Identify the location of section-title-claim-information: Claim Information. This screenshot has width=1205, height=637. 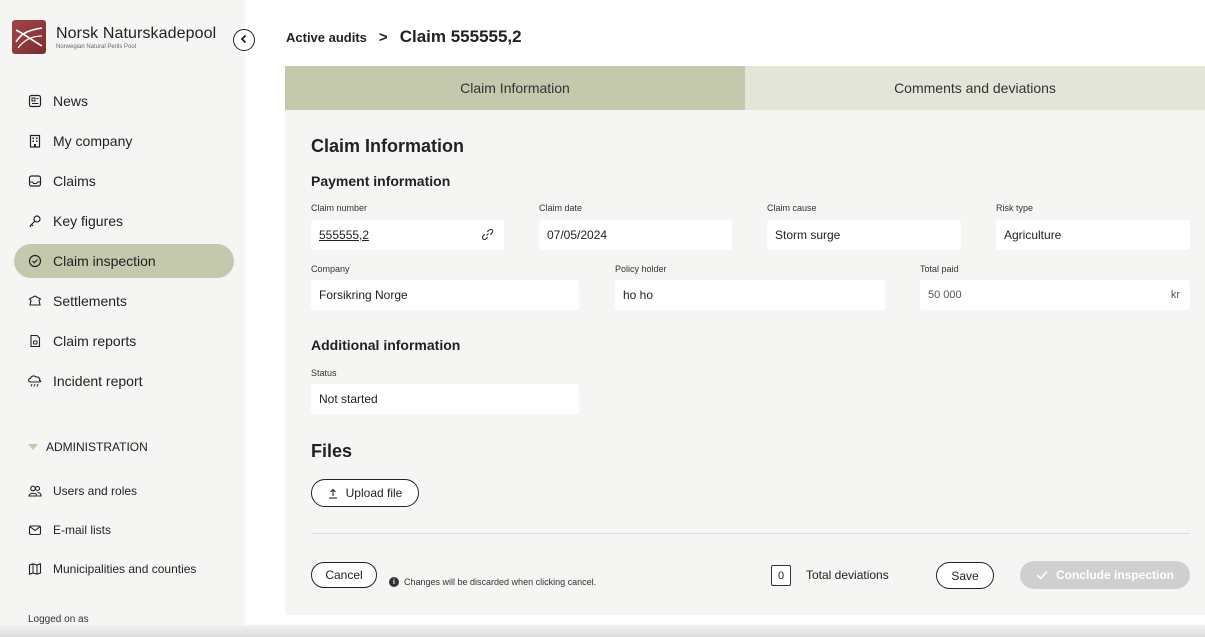
(388, 146).